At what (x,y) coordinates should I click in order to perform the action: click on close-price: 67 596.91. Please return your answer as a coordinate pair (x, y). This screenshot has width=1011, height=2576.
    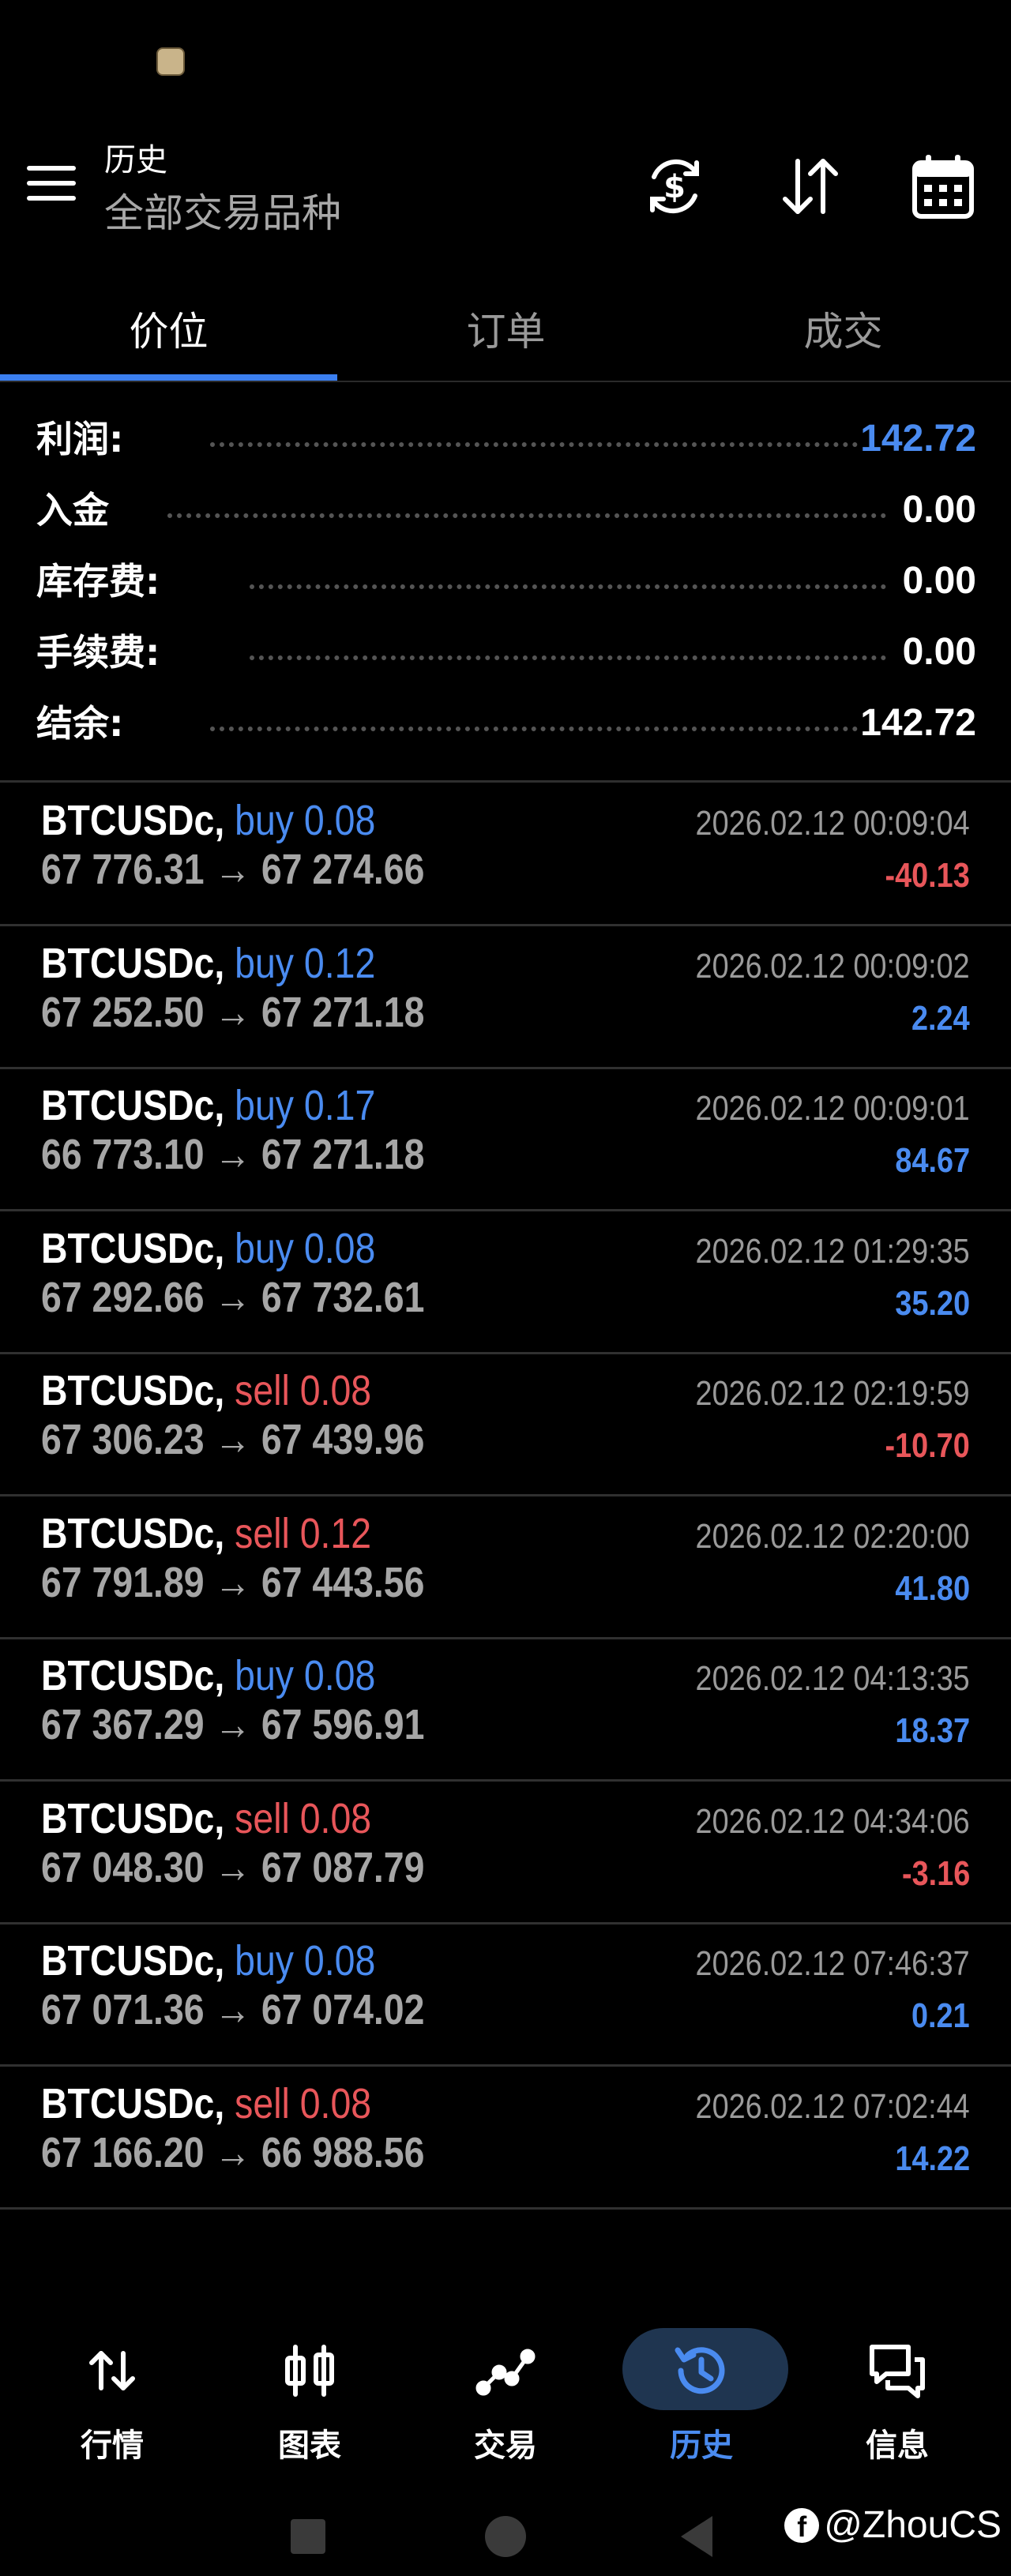
    Looking at the image, I should click on (343, 1724).